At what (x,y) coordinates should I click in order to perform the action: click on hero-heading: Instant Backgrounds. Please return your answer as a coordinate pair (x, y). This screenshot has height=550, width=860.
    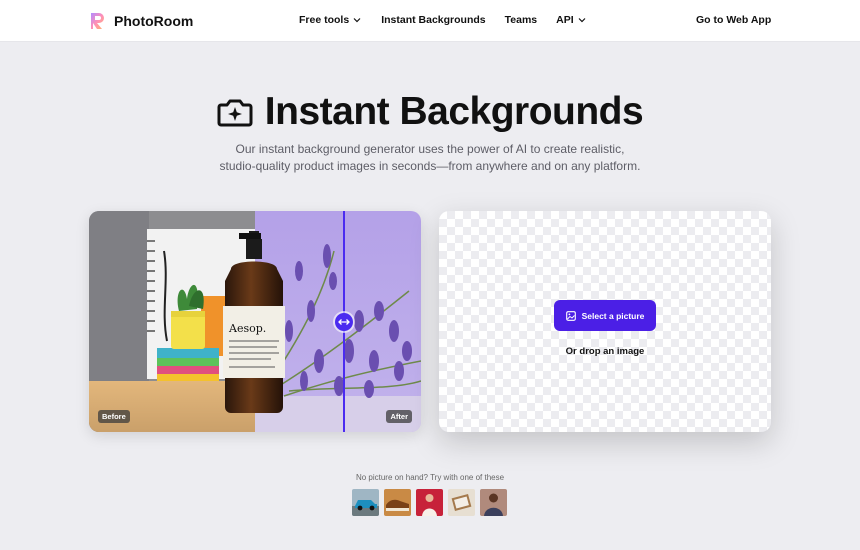
    Looking at the image, I should click on (430, 112).